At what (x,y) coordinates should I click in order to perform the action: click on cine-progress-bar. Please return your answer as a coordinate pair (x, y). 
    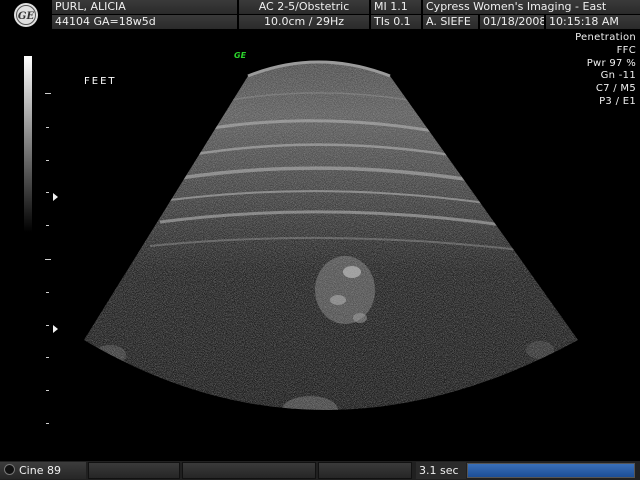
    Looking at the image, I should click on (551, 470).